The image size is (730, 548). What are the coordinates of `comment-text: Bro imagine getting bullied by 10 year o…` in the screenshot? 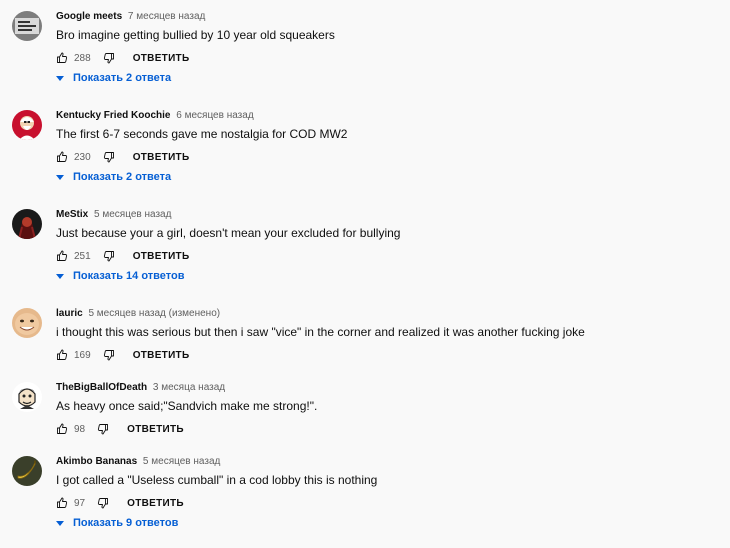 It's located at (195, 35).